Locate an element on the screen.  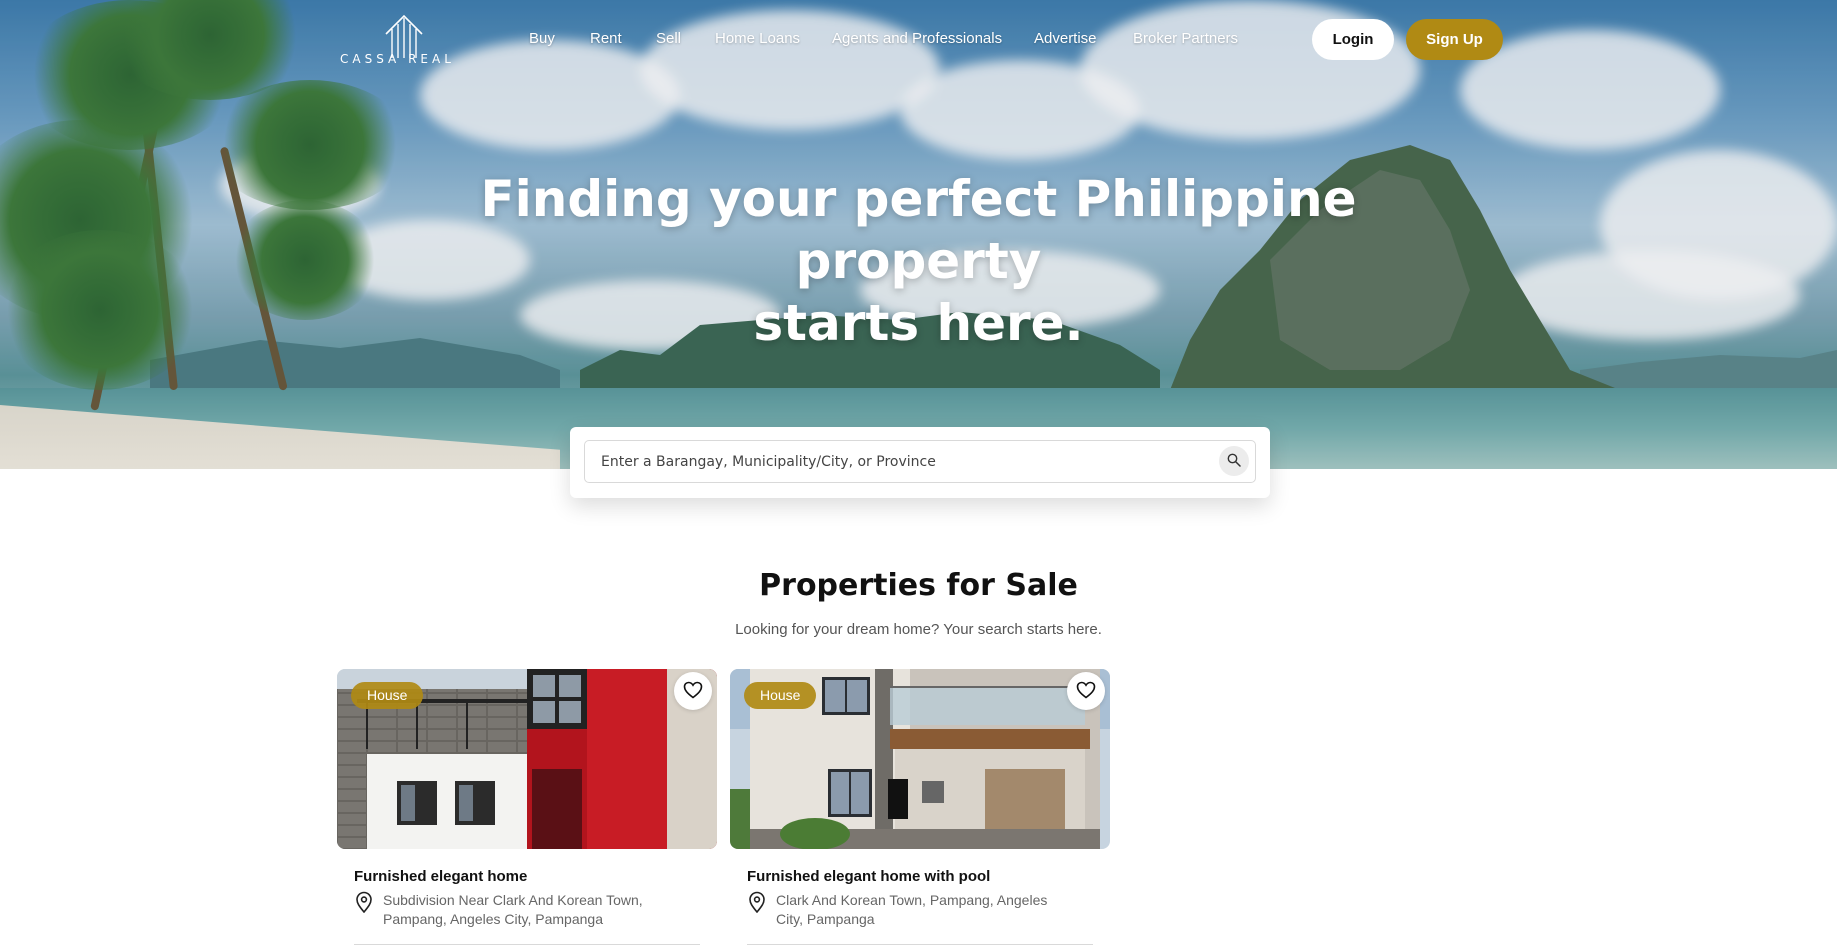
search-icon is located at coordinates (1234, 460).